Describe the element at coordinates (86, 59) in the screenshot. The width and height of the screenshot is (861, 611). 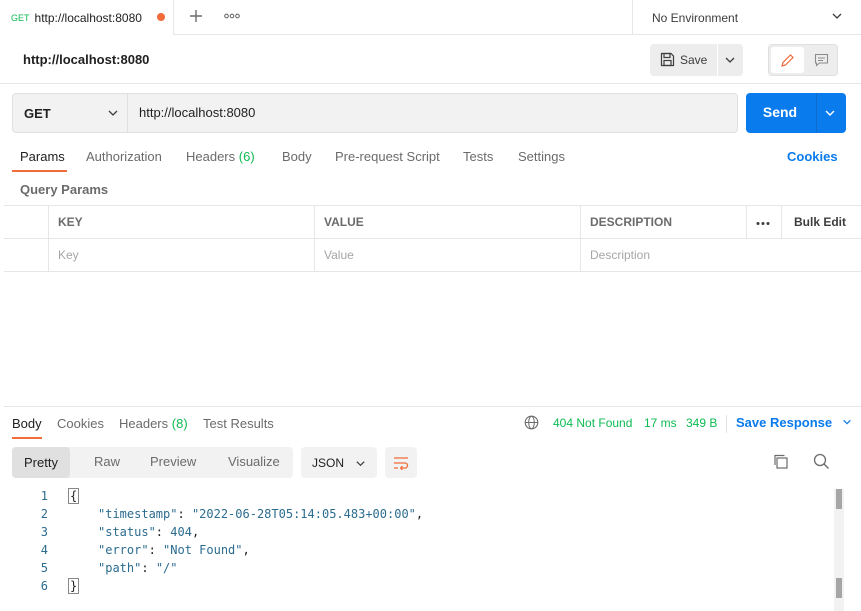
I see `request-title: http://localhost:8080` at that location.